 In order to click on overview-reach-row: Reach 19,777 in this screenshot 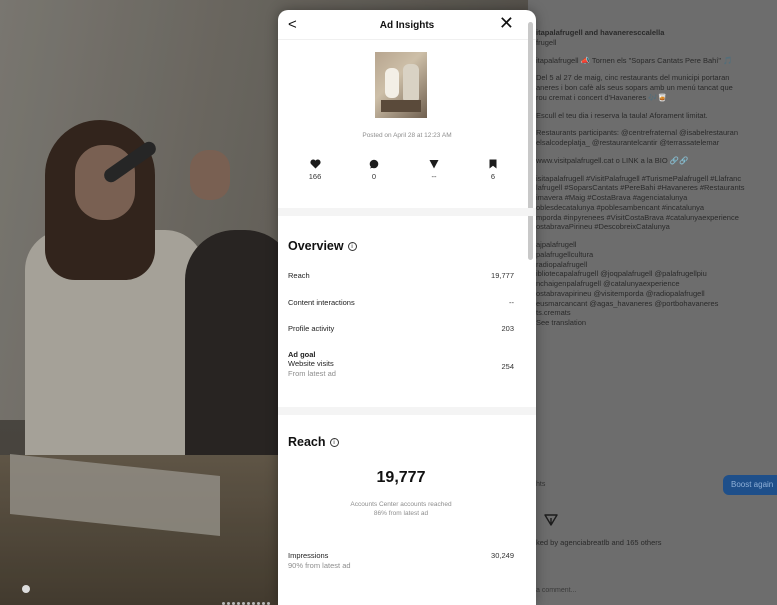, I will do `click(401, 275)`.